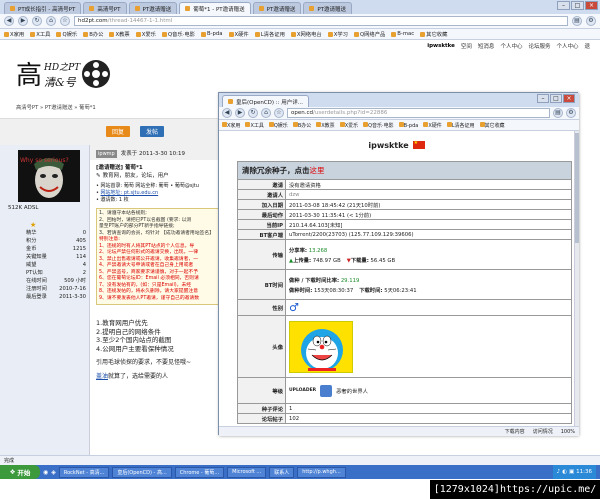 The height and width of the screenshot is (499, 600). I want to click on status-item: 访问情况, so click(543, 431).